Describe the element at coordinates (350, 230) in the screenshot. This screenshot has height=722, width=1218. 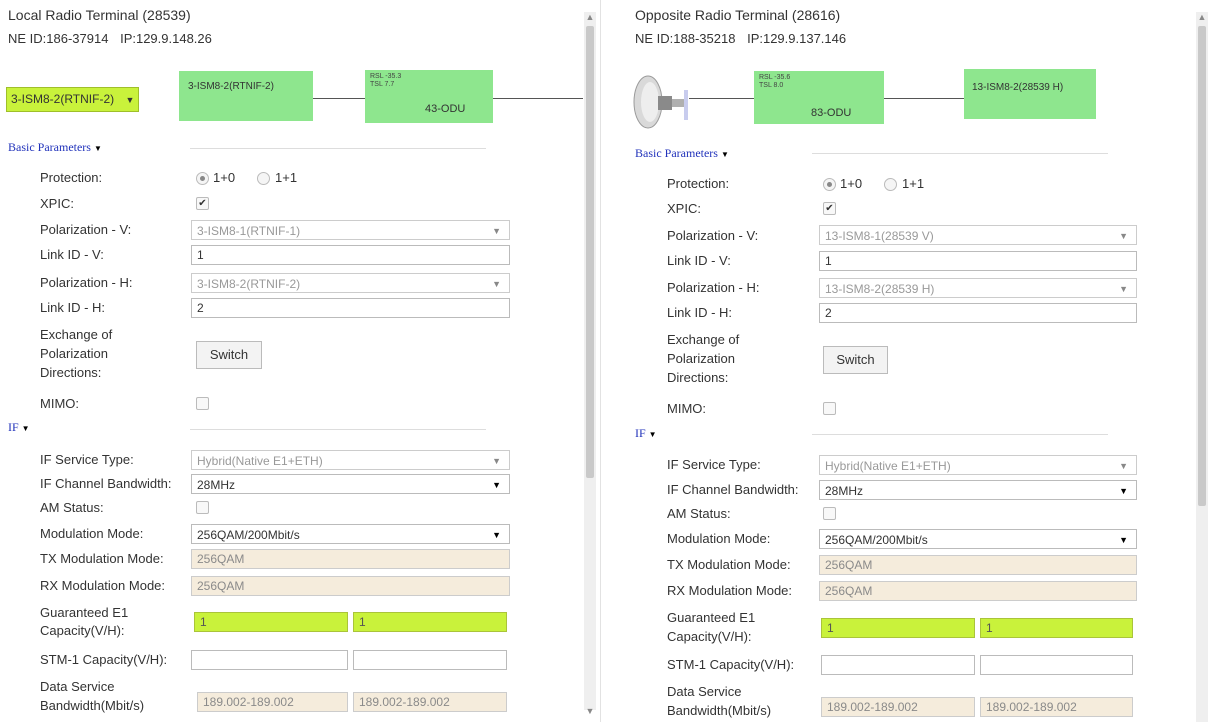
I see `polarization-v-dropdown: 3-ISM8-1(RTNIF-1) ▼` at that location.